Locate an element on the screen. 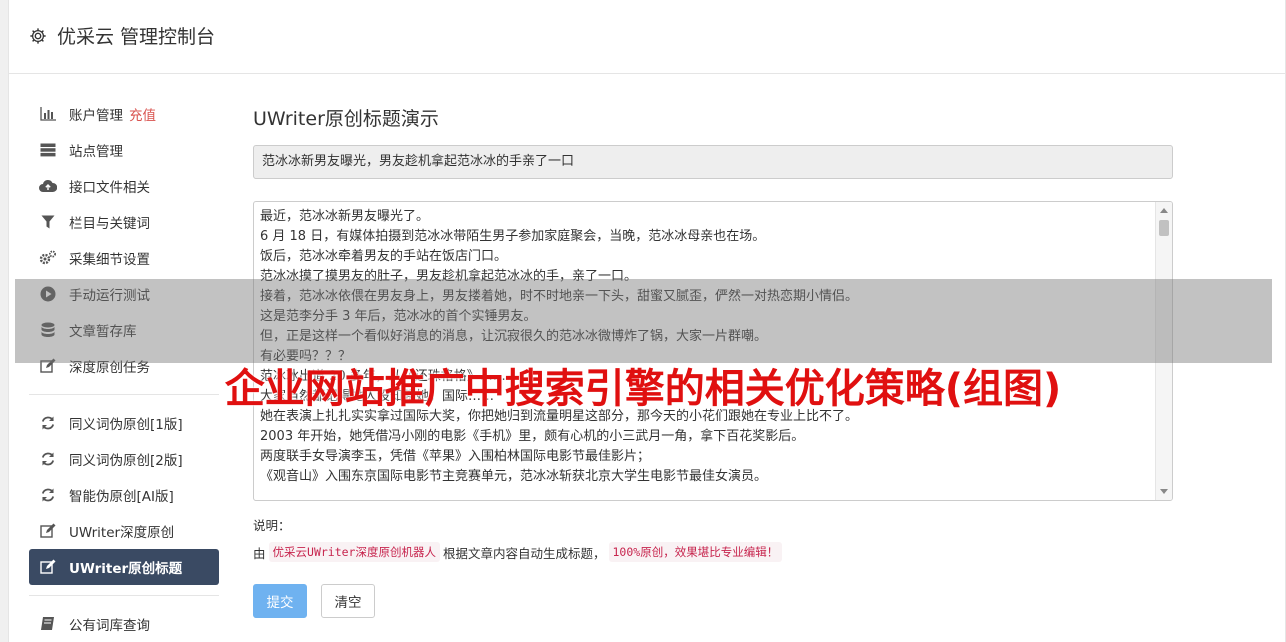 The image size is (1286, 642). sidebar-item-label: 接口文件相关 is located at coordinates (109, 188).